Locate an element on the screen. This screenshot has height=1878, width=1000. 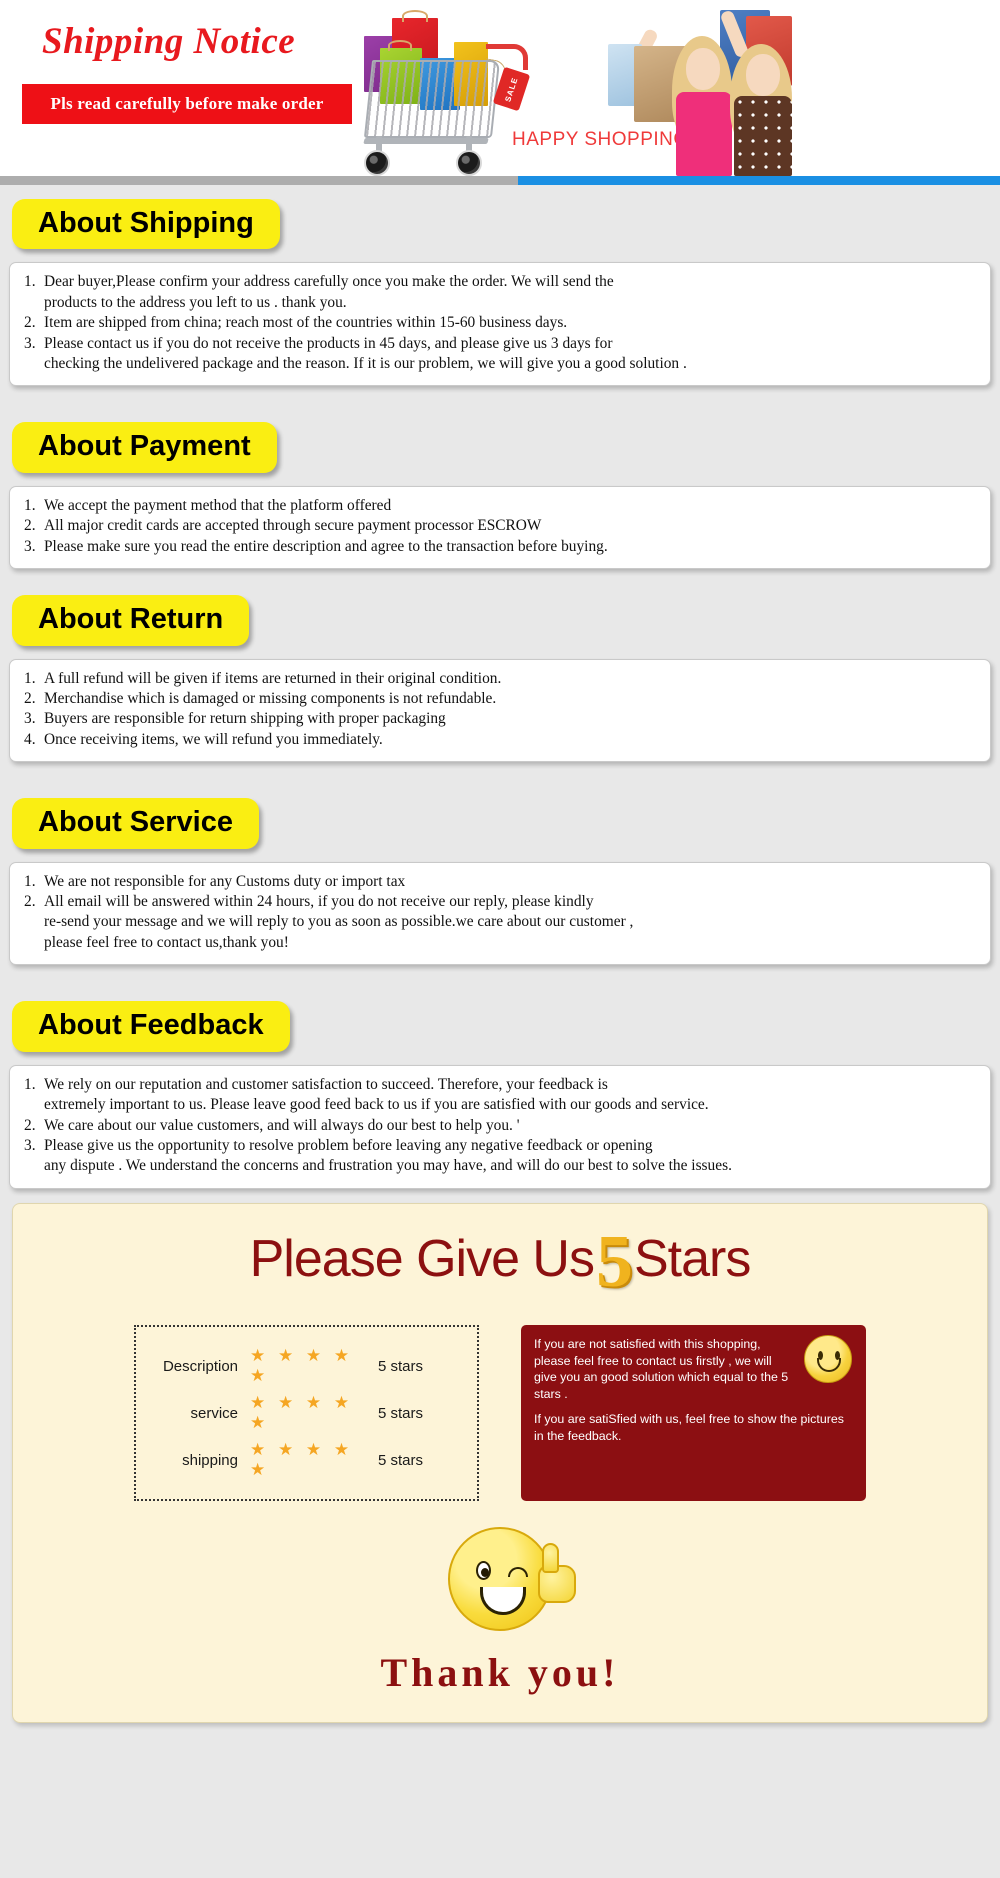
rating-row: service ★ ★ ★ ★ ★ 5 stars is located at coordinates (303, 1413).